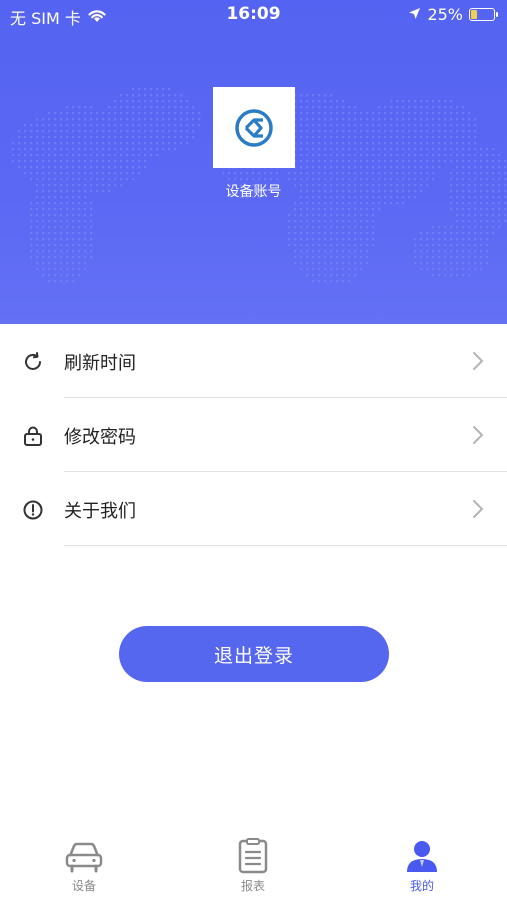 This screenshot has width=507, height=900. What do you see at coordinates (483, 14) in the screenshot?
I see `battery-icon` at bounding box center [483, 14].